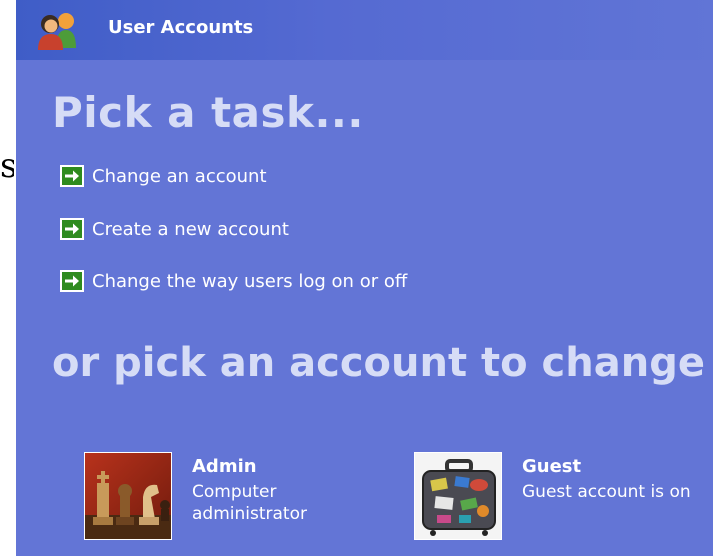  What do you see at coordinates (249, 503) in the screenshot?
I see `account-type: Computer administrator` at bounding box center [249, 503].